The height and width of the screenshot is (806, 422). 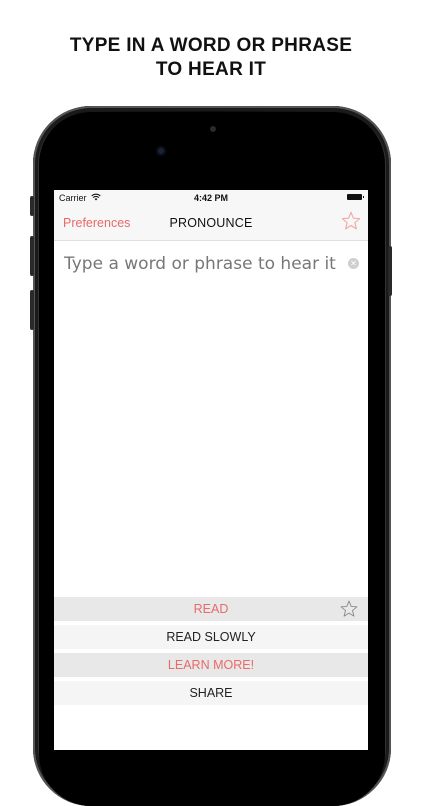 I want to click on clear-icon: ✕, so click(x=353, y=263).